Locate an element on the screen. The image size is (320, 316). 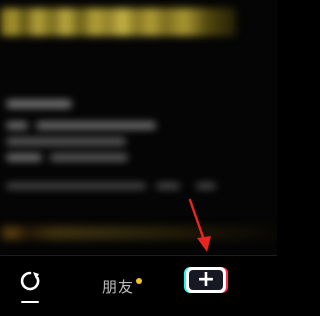
plus-icon: + is located at coordinates (206, 279).